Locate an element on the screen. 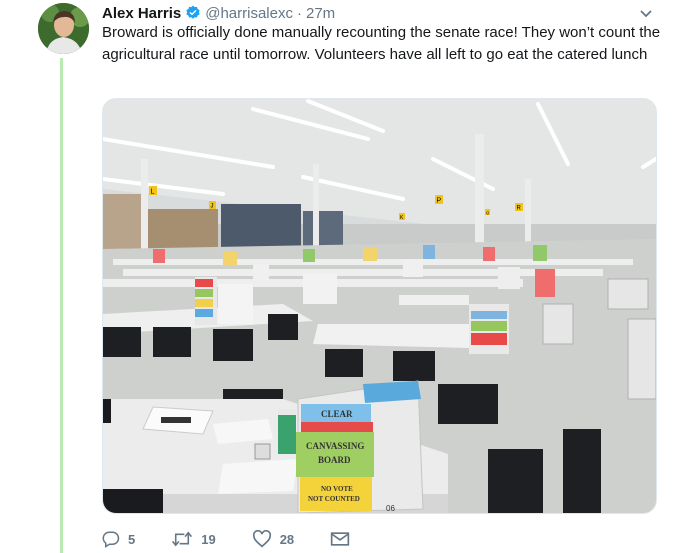 Image resolution: width=692 pixels, height=553 pixels. retweet-count: 19 is located at coordinates (208, 539).